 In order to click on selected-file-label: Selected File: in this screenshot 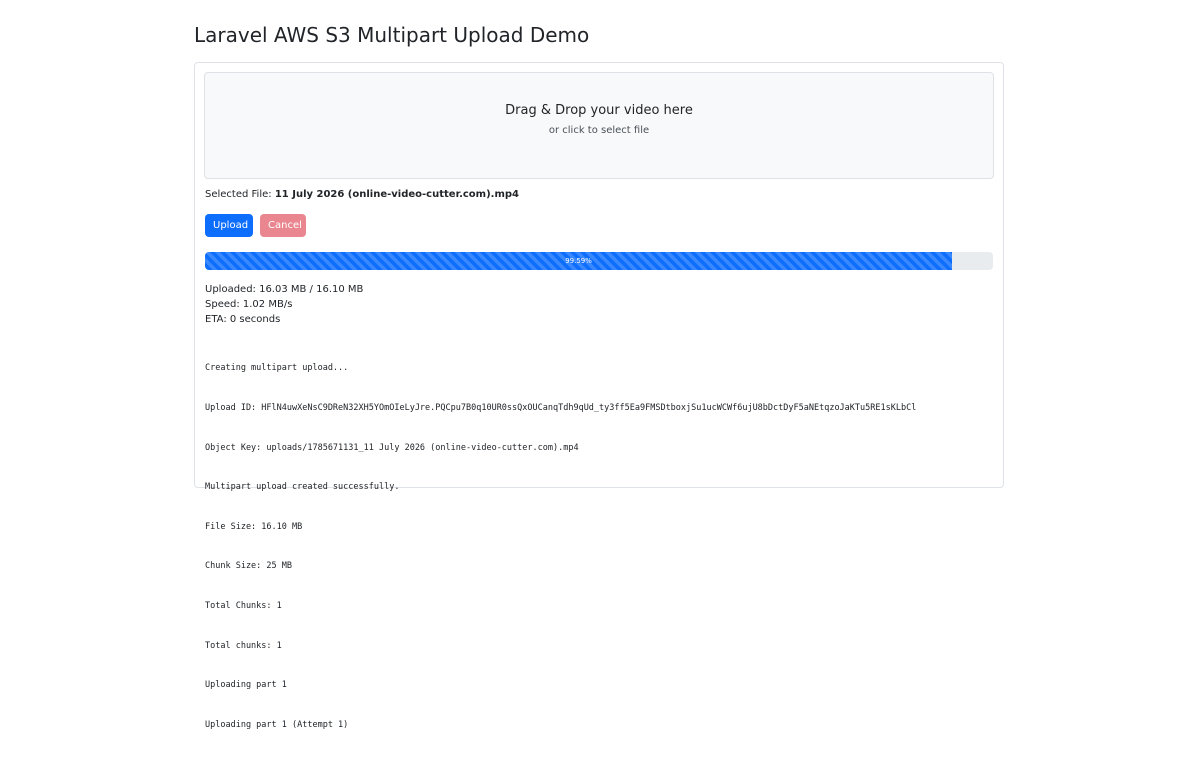, I will do `click(238, 194)`.